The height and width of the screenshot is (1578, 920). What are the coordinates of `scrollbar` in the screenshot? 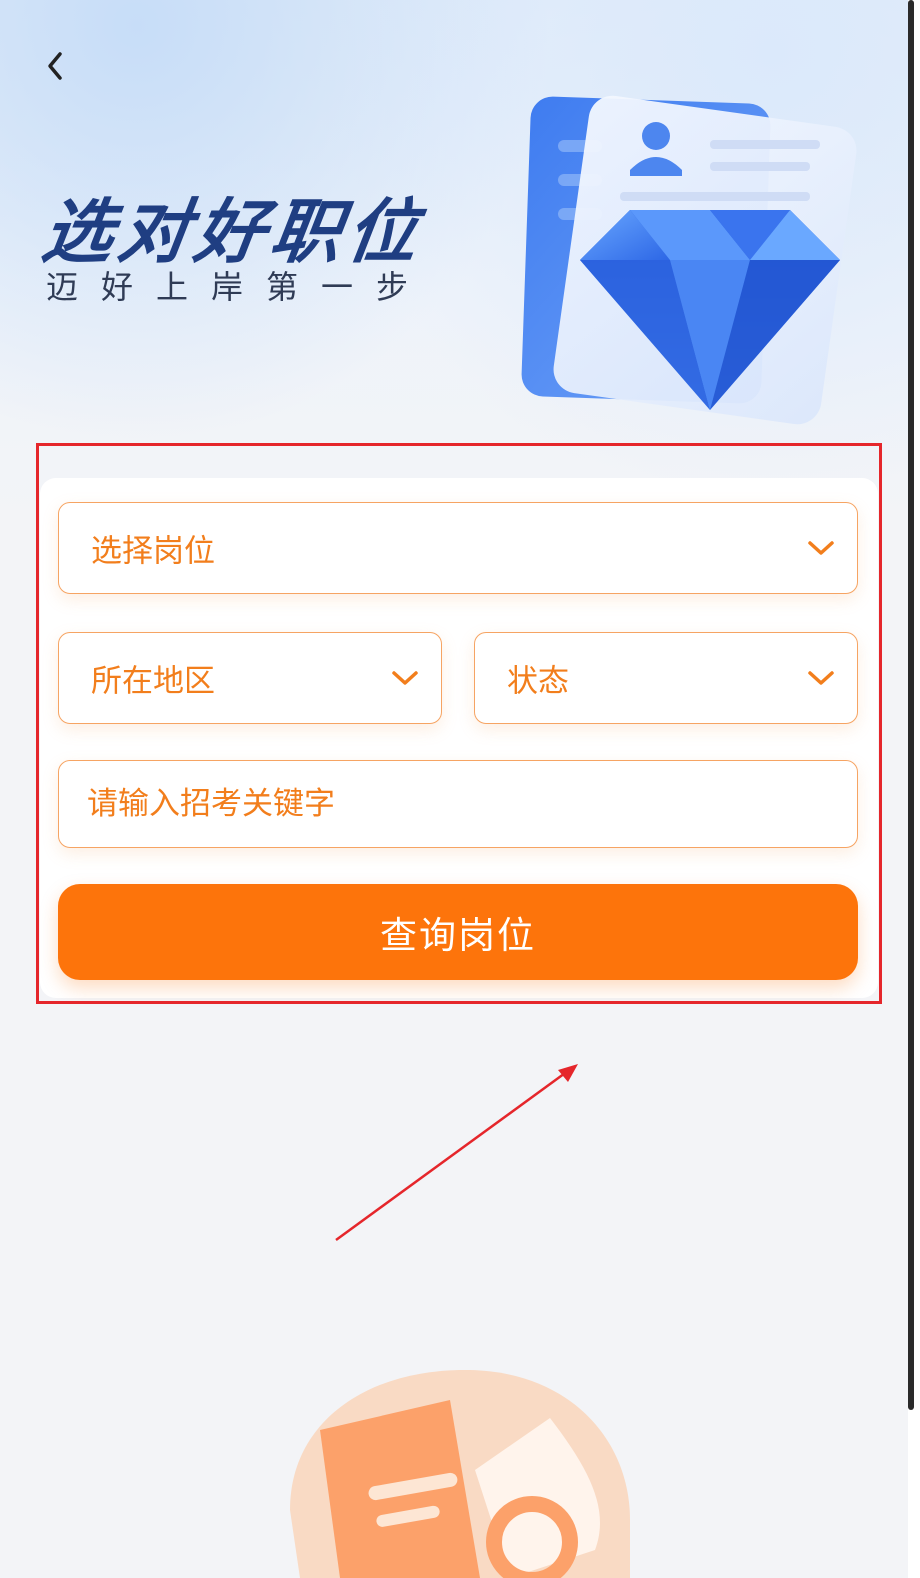 It's located at (914, 789).